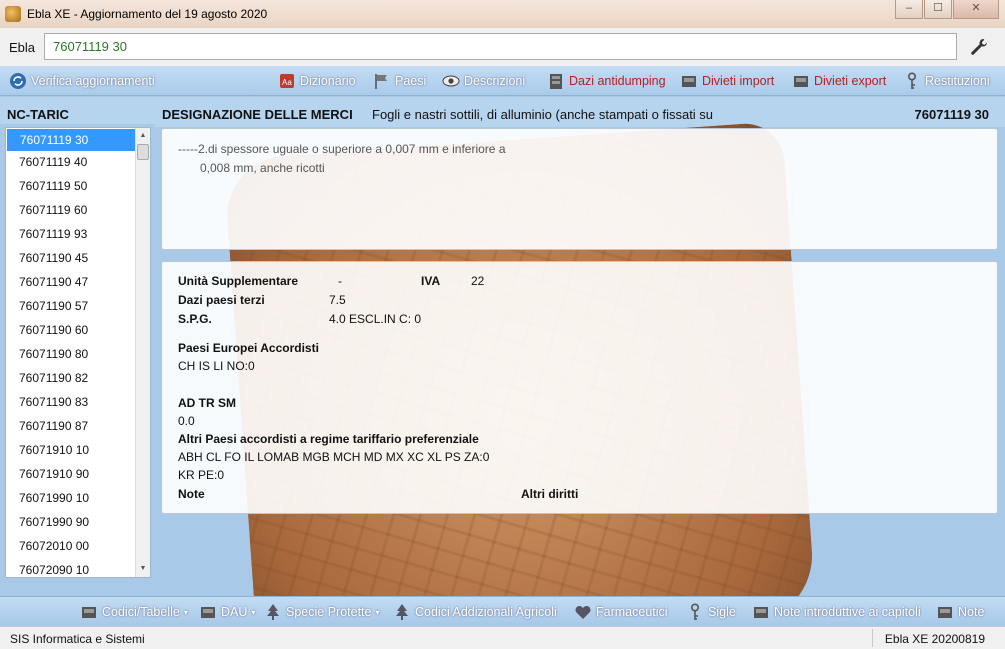 The height and width of the screenshot is (649, 1005). What do you see at coordinates (340, 281) in the screenshot?
I see `unita-value: -` at bounding box center [340, 281].